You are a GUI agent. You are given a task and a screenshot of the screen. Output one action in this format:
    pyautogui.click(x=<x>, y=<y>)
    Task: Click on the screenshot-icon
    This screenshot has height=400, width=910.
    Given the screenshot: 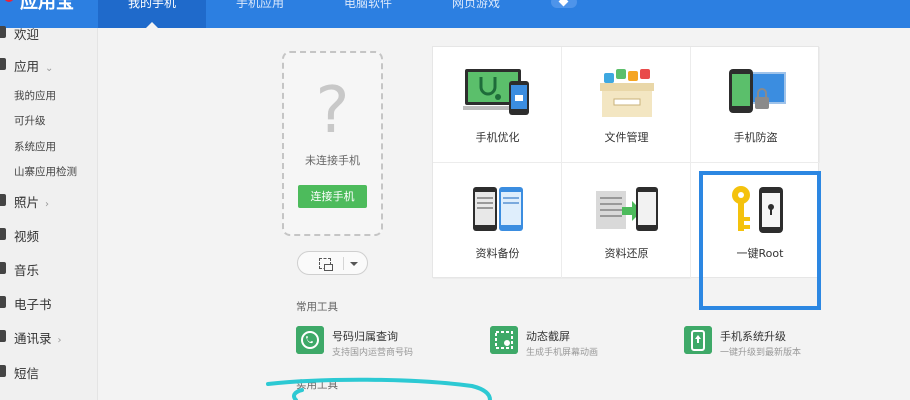 What is the action you would take?
    pyautogui.click(x=326, y=264)
    